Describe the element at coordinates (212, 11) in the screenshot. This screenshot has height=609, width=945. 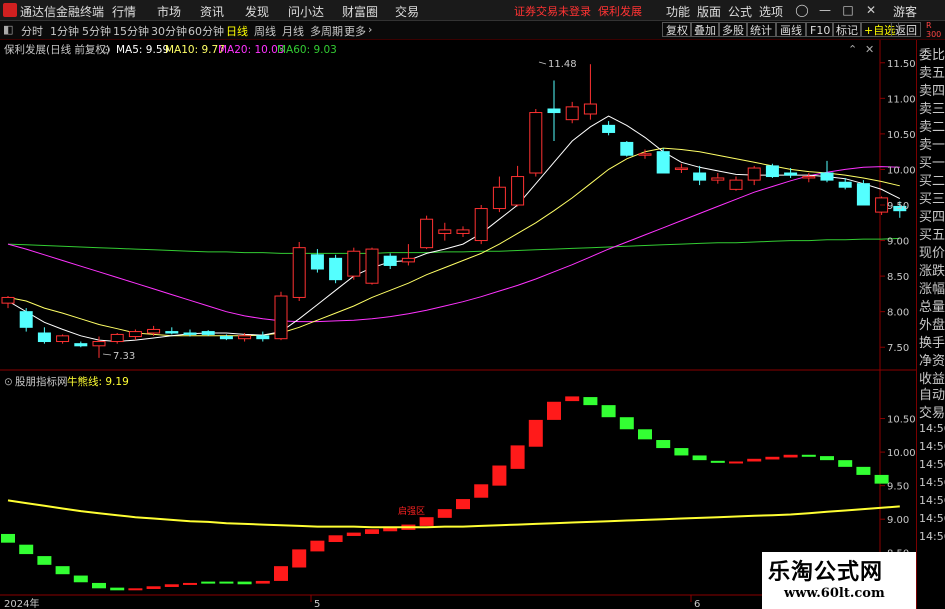
I see `menu-news: 资讯` at that location.